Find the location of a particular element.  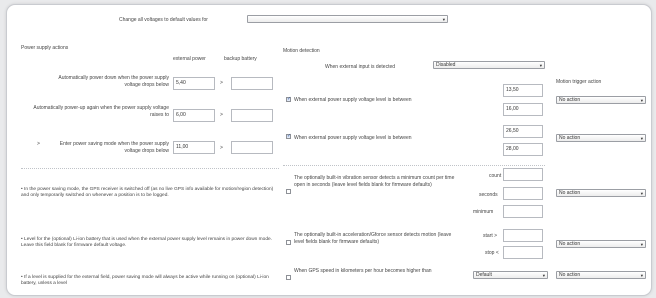

motion-section-title: Motion detection is located at coordinates (301, 51).